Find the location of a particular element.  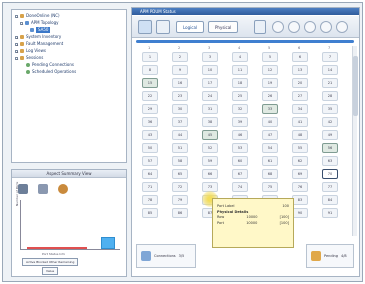

port-cell: 69 is located at coordinates (300, 174).